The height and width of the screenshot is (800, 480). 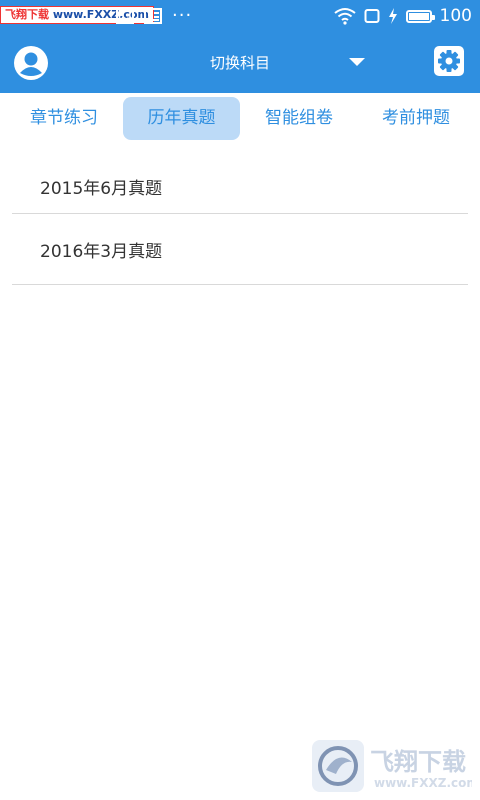 I want to click on battery-level-fill, so click(x=418, y=16).